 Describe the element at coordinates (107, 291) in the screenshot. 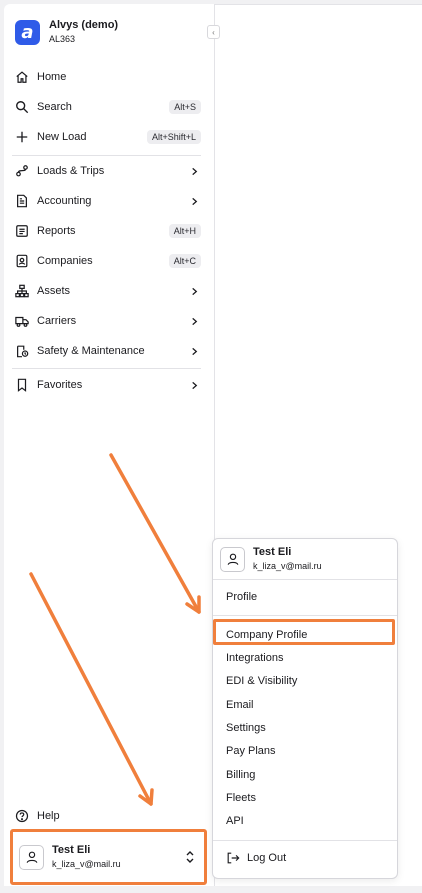

I see `sidebar-item-assets: Assets` at that location.